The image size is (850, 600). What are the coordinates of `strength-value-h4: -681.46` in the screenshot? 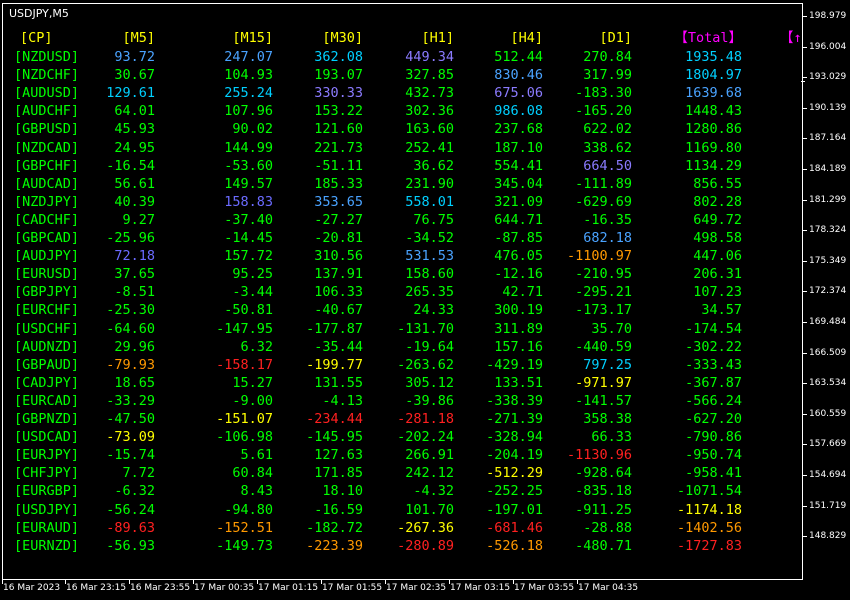 It's located at (514, 527).